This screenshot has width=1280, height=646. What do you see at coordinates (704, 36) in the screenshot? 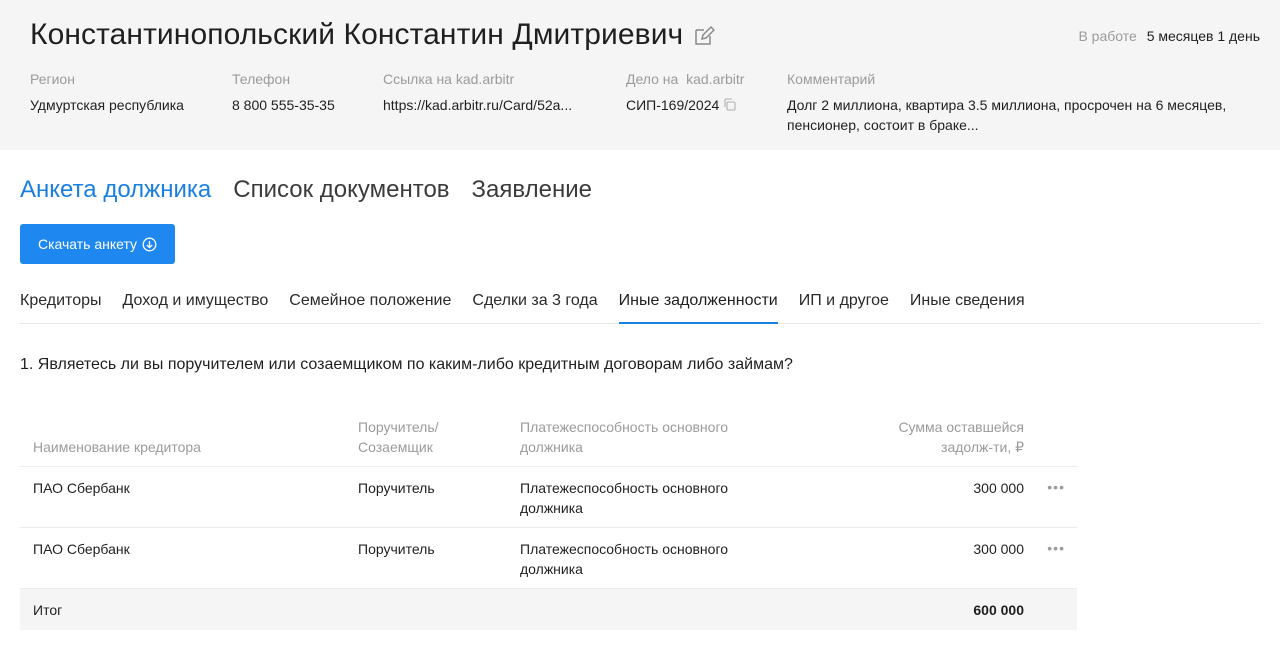
I see `edit-pencil-icon` at bounding box center [704, 36].